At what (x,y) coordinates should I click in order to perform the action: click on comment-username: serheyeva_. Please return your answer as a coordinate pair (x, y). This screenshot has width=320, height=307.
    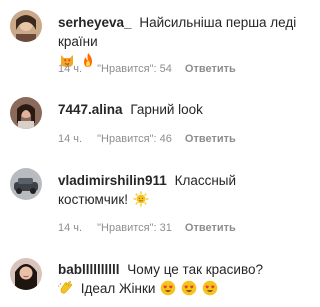
    Looking at the image, I should click on (95, 22).